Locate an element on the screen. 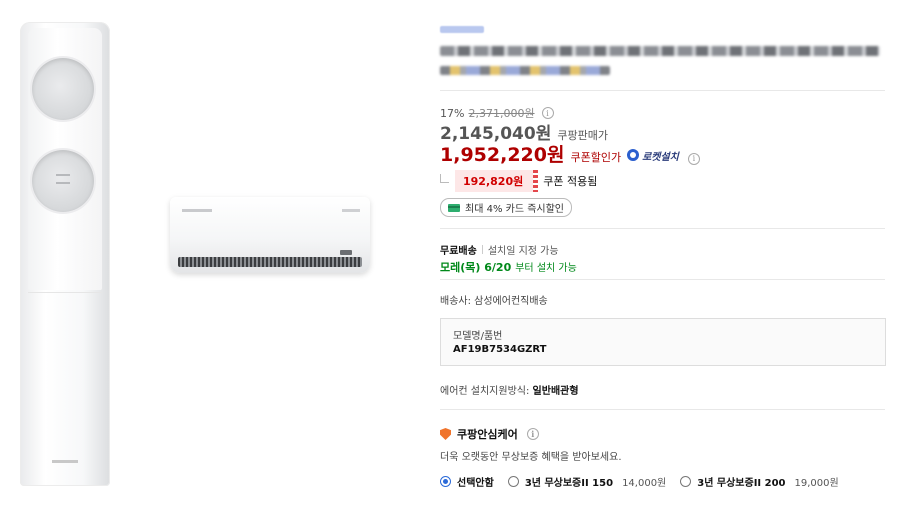 The width and height of the screenshot is (907, 506). coupang-care-title: 쿠팡안심케어 is located at coordinates (487, 434).